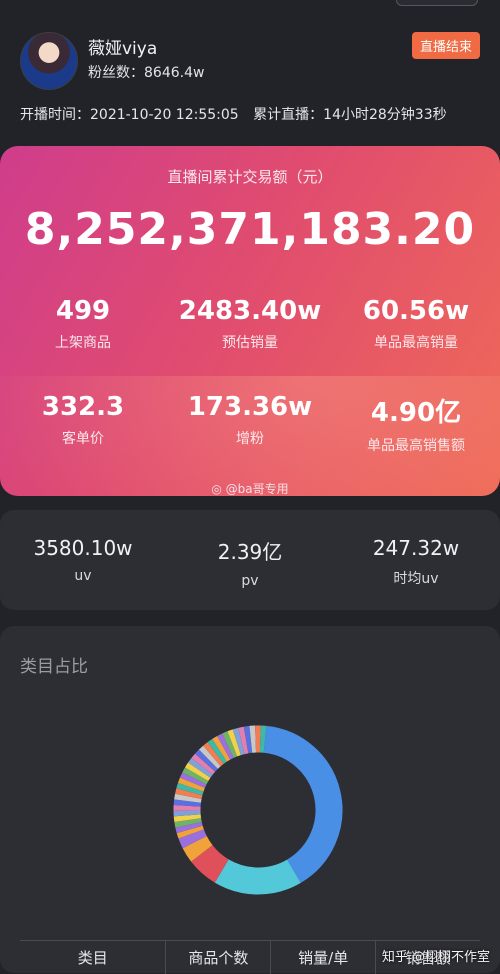  What do you see at coordinates (250, 488) in the screenshot?
I see `weibo-watermark: ◎ @ba哥专用` at bounding box center [250, 488].